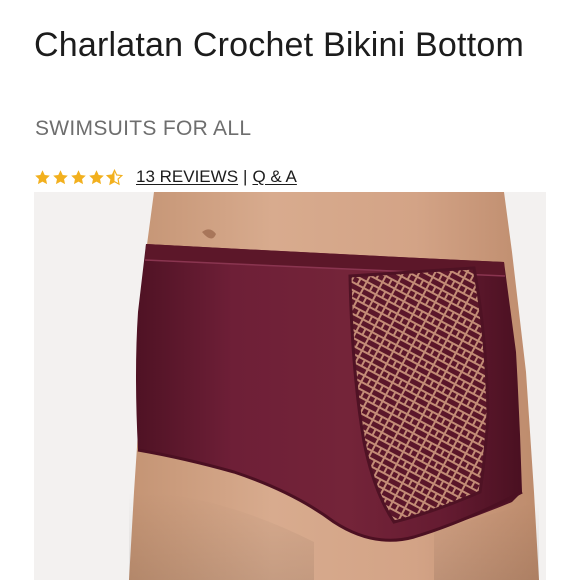 Image resolution: width=580 pixels, height=580 pixels. I want to click on reviews-link: 13 REVIEWS, so click(187, 177).